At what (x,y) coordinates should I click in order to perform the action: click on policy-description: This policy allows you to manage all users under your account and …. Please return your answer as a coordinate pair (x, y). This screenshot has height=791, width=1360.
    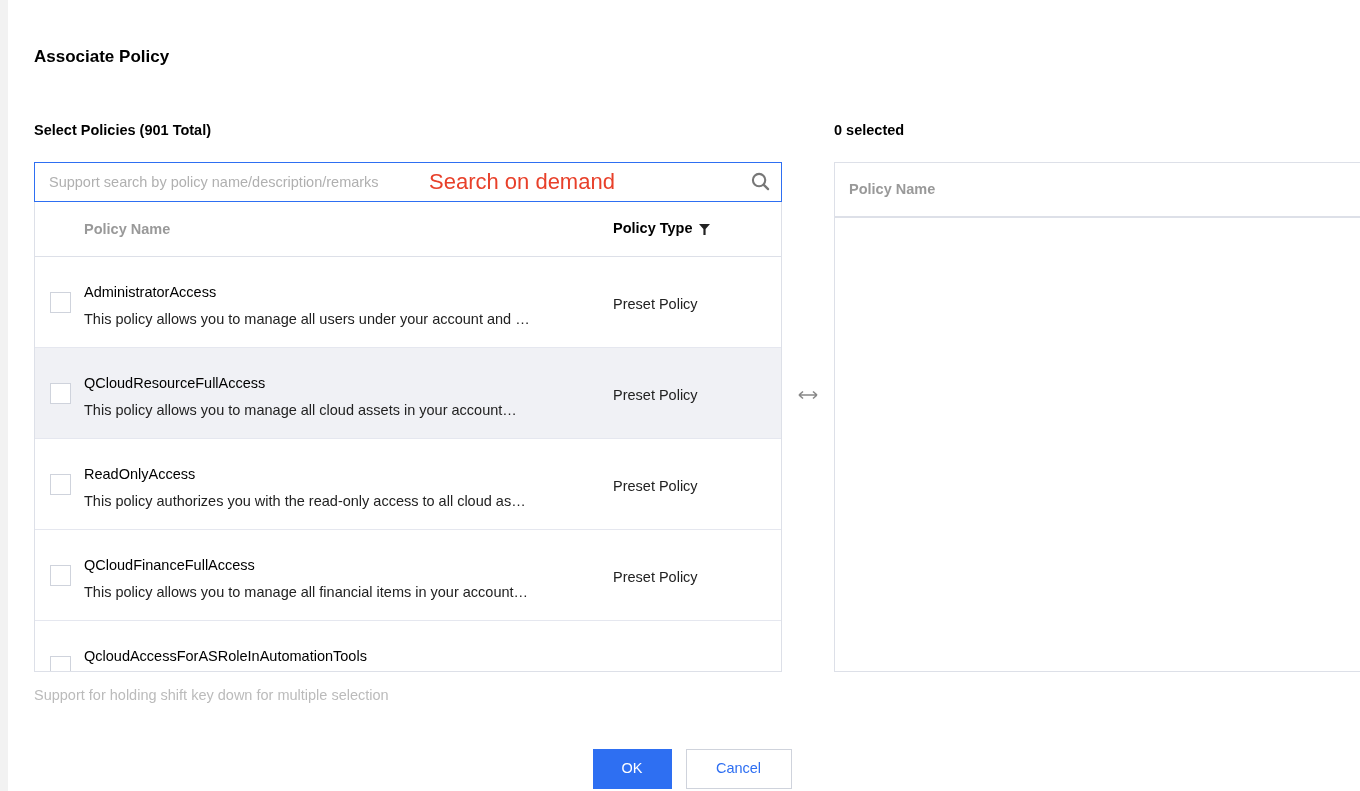
    Looking at the image, I should click on (307, 319).